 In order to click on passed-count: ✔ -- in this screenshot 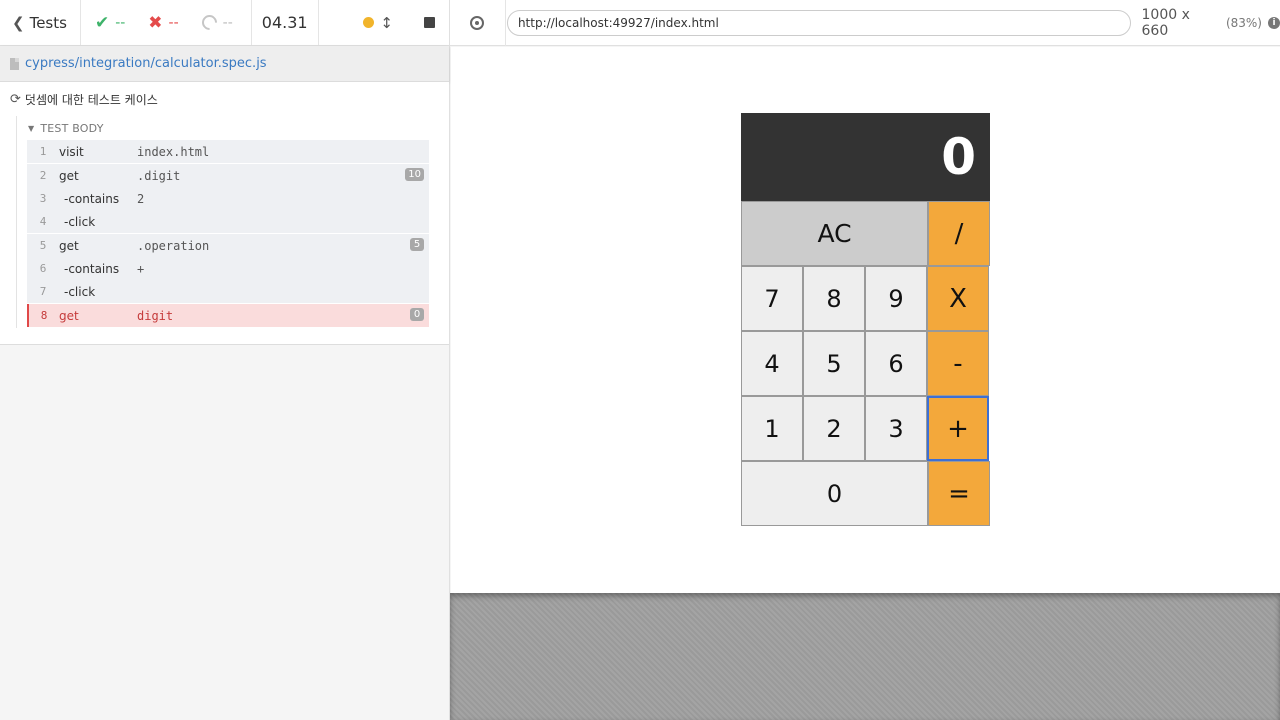, I will do `click(107, 22)`.